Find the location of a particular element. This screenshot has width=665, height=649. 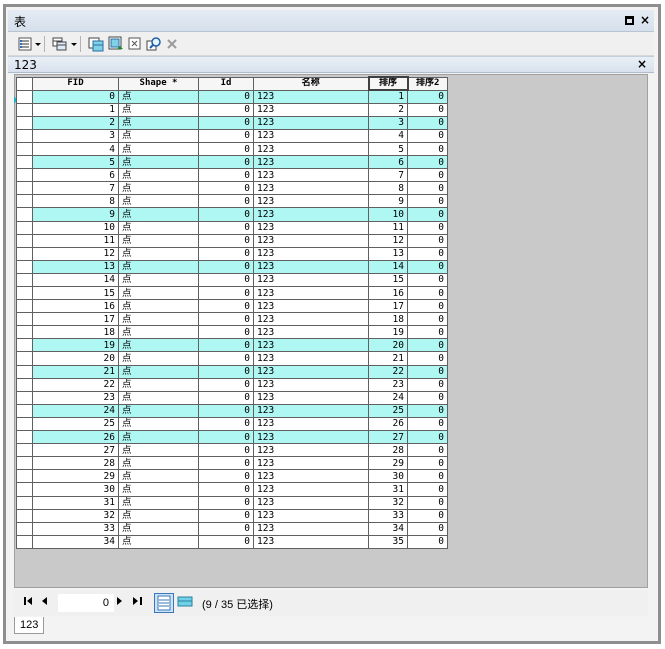

close-window-button: × is located at coordinates (645, 20).